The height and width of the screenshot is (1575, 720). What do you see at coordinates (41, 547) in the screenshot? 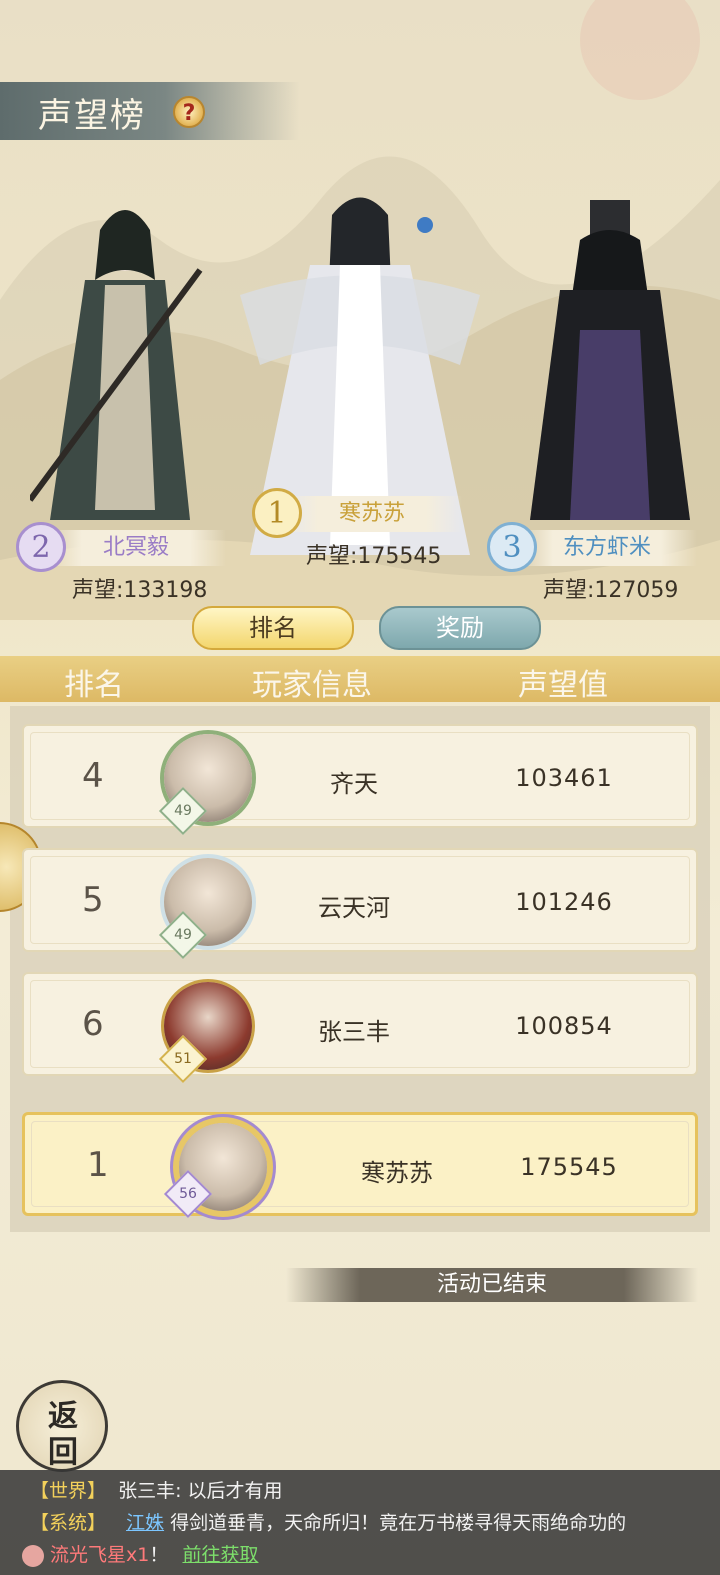
I see `rank-badge-2: 2` at bounding box center [41, 547].